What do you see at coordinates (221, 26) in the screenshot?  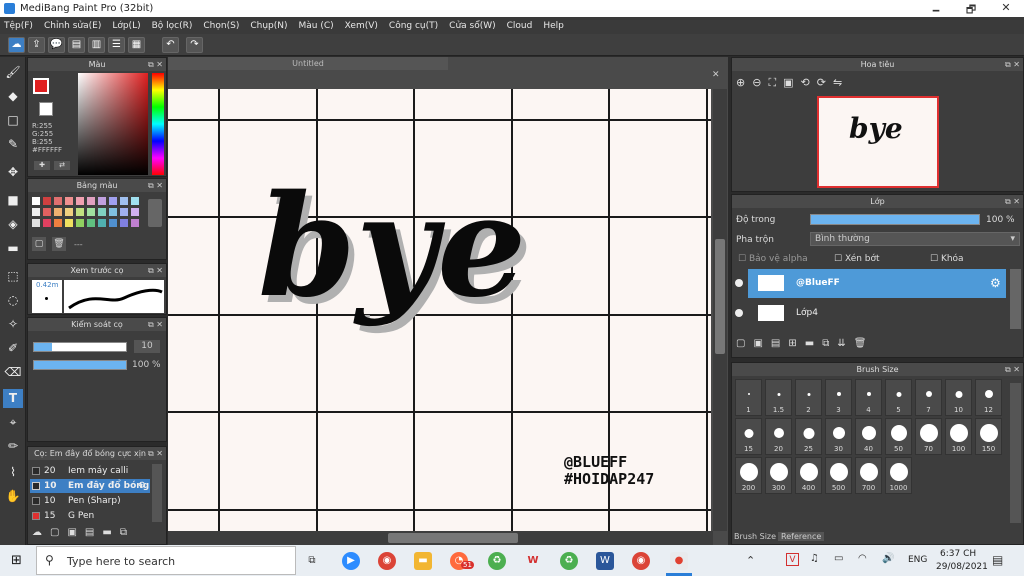 I see `menu-select: Chọn(S)` at bounding box center [221, 26].